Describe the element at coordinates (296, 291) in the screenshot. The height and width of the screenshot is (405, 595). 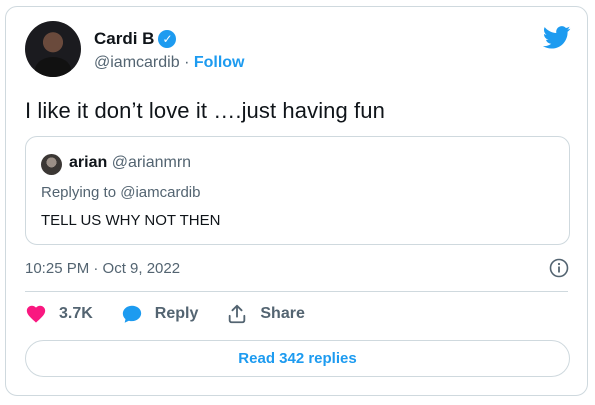
I see `divider` at that location.